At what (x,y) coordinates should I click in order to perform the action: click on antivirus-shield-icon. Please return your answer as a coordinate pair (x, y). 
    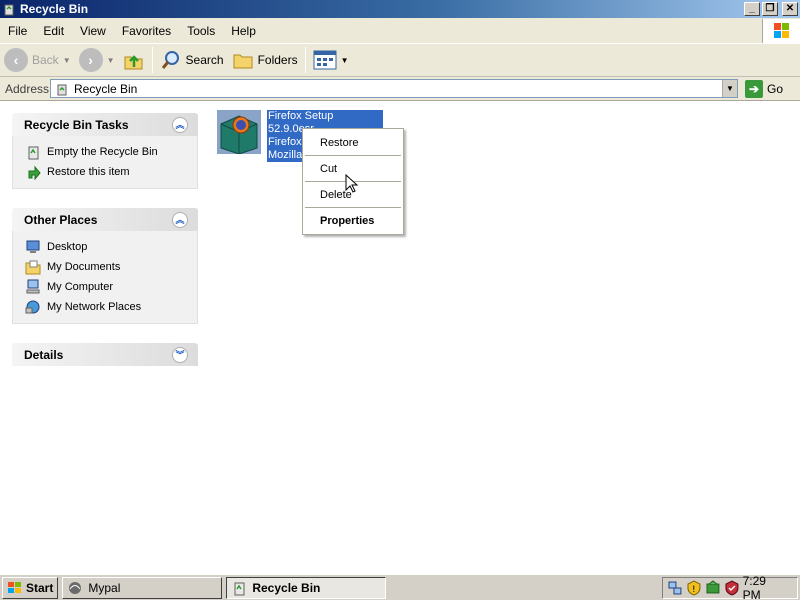
    Looking at the image, I should click on (732, 588).